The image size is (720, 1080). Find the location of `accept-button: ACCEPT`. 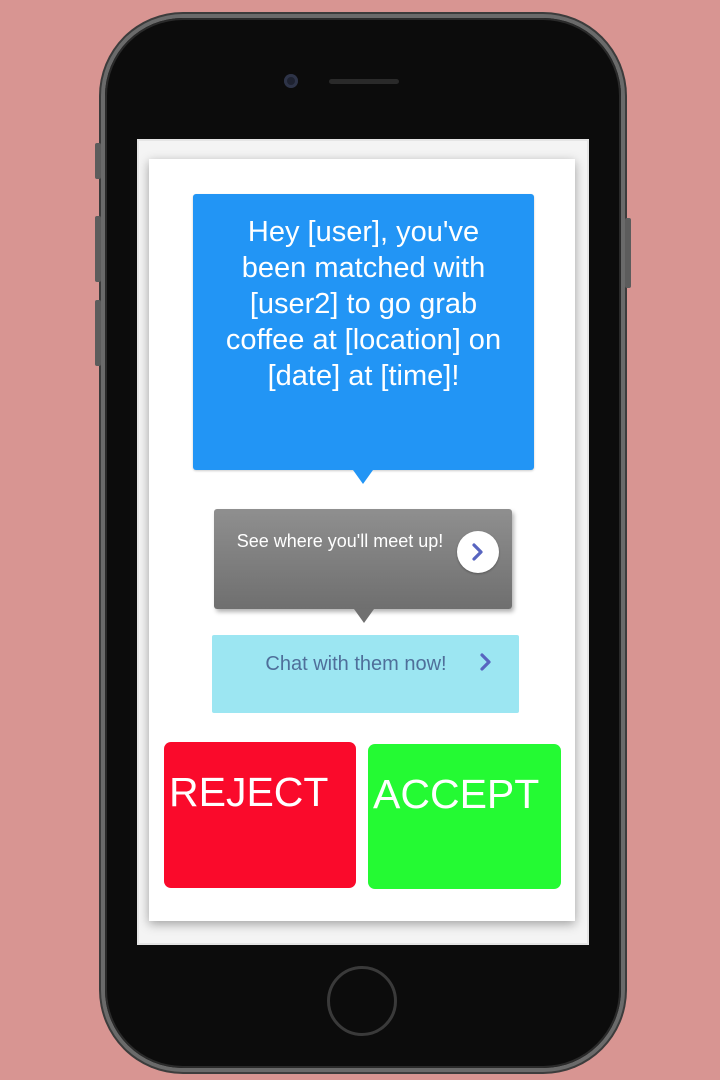

accept-button: ACCEPT is located at coordinates (464, 816).